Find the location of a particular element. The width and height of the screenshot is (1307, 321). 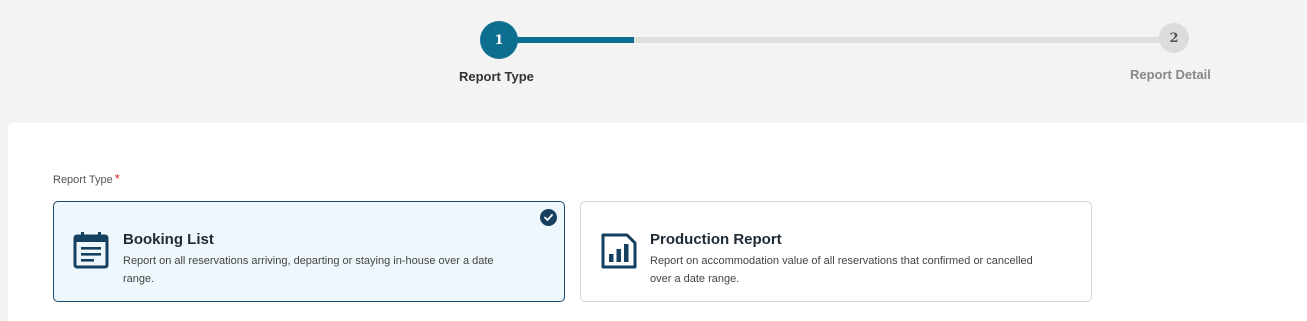

stepper-progress-fill is located at coordinates (566, 40).